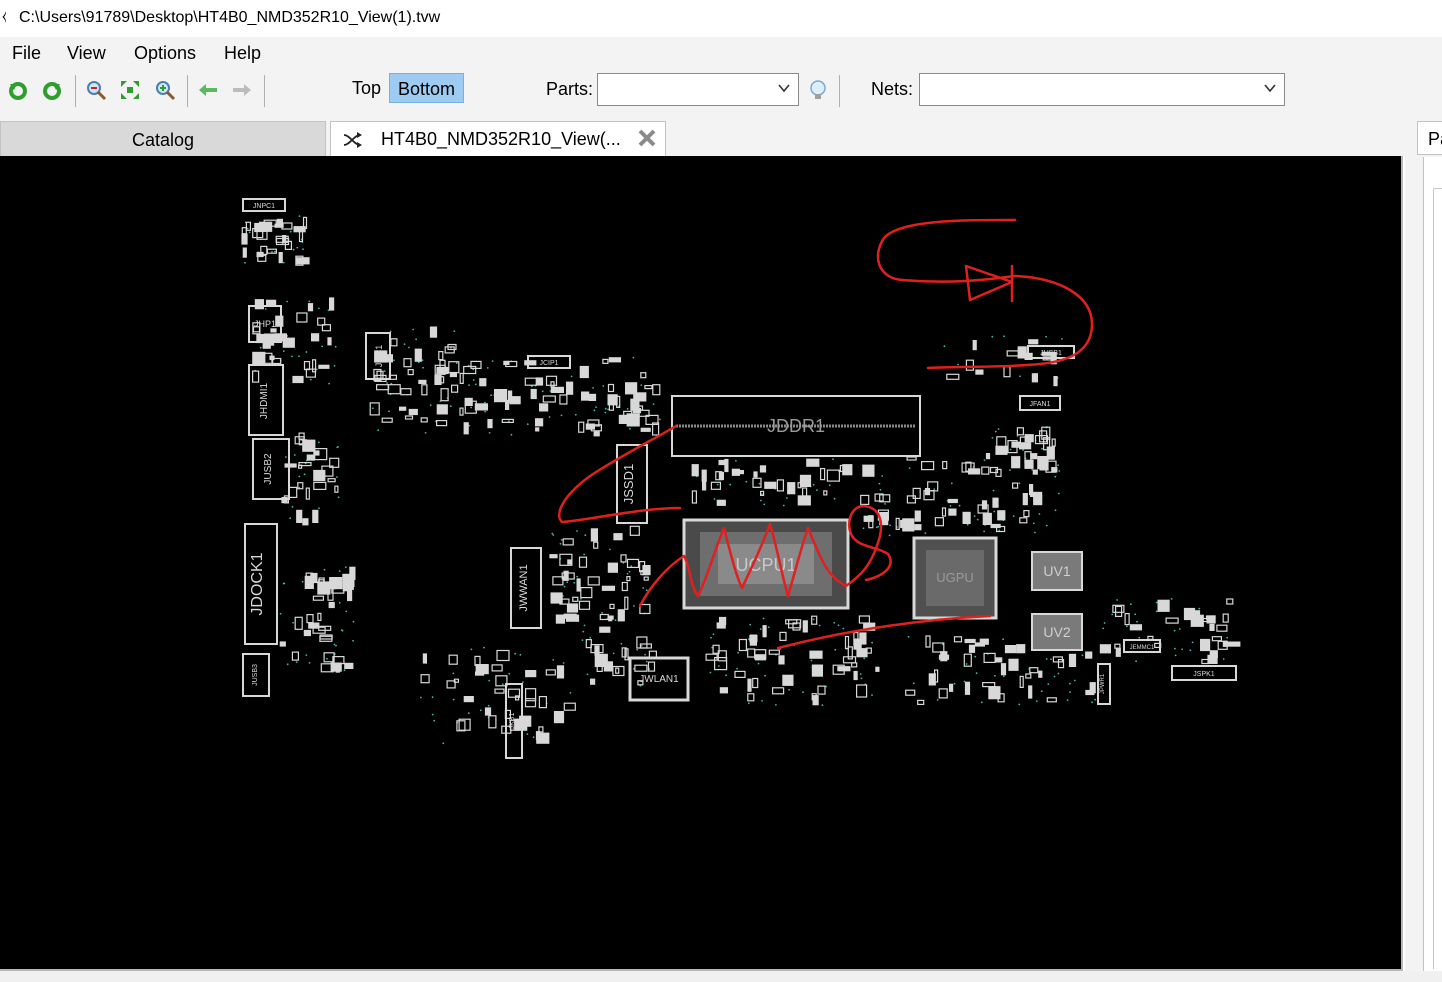 The height and width of the screenshot is (982, 1442). Describe the element at coordinates (647, 138) in the screenshot. I see `close-icon` at that location.